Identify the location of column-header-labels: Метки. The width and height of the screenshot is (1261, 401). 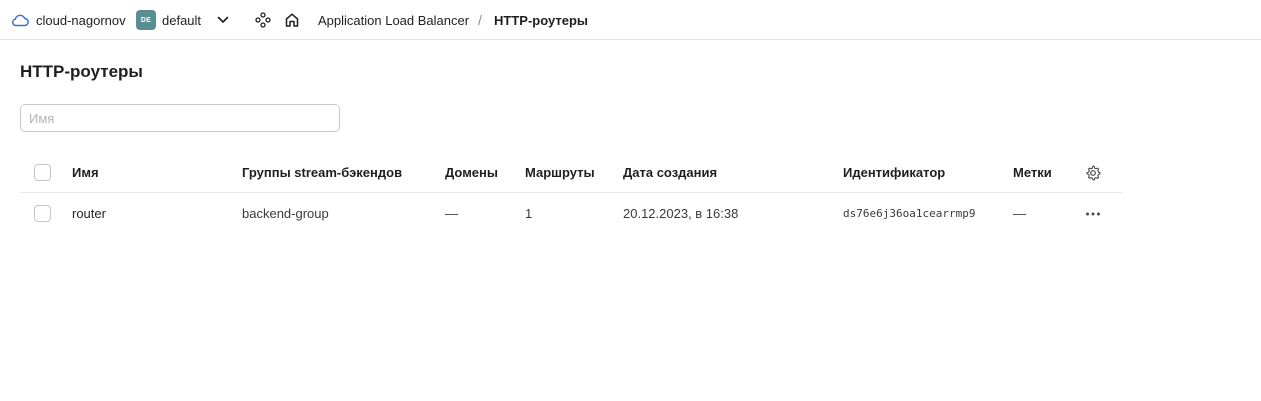
(1032, 172).